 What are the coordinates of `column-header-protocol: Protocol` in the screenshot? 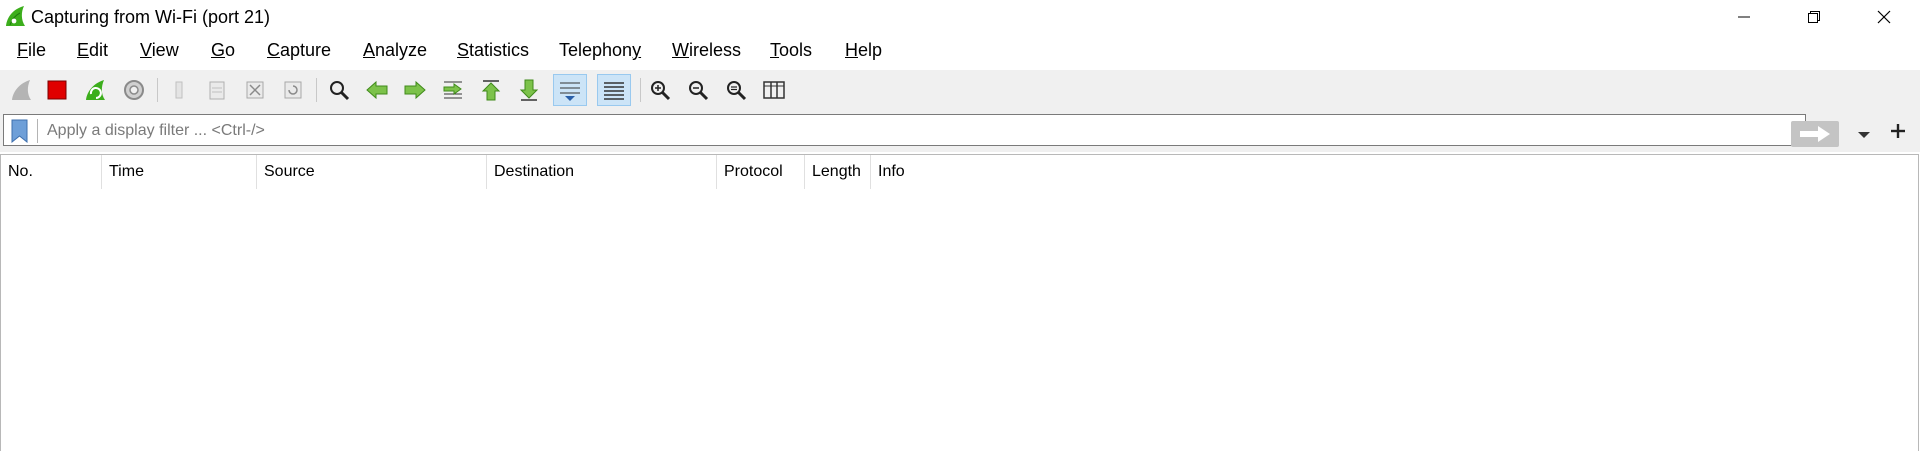 It's located at (761, 172).